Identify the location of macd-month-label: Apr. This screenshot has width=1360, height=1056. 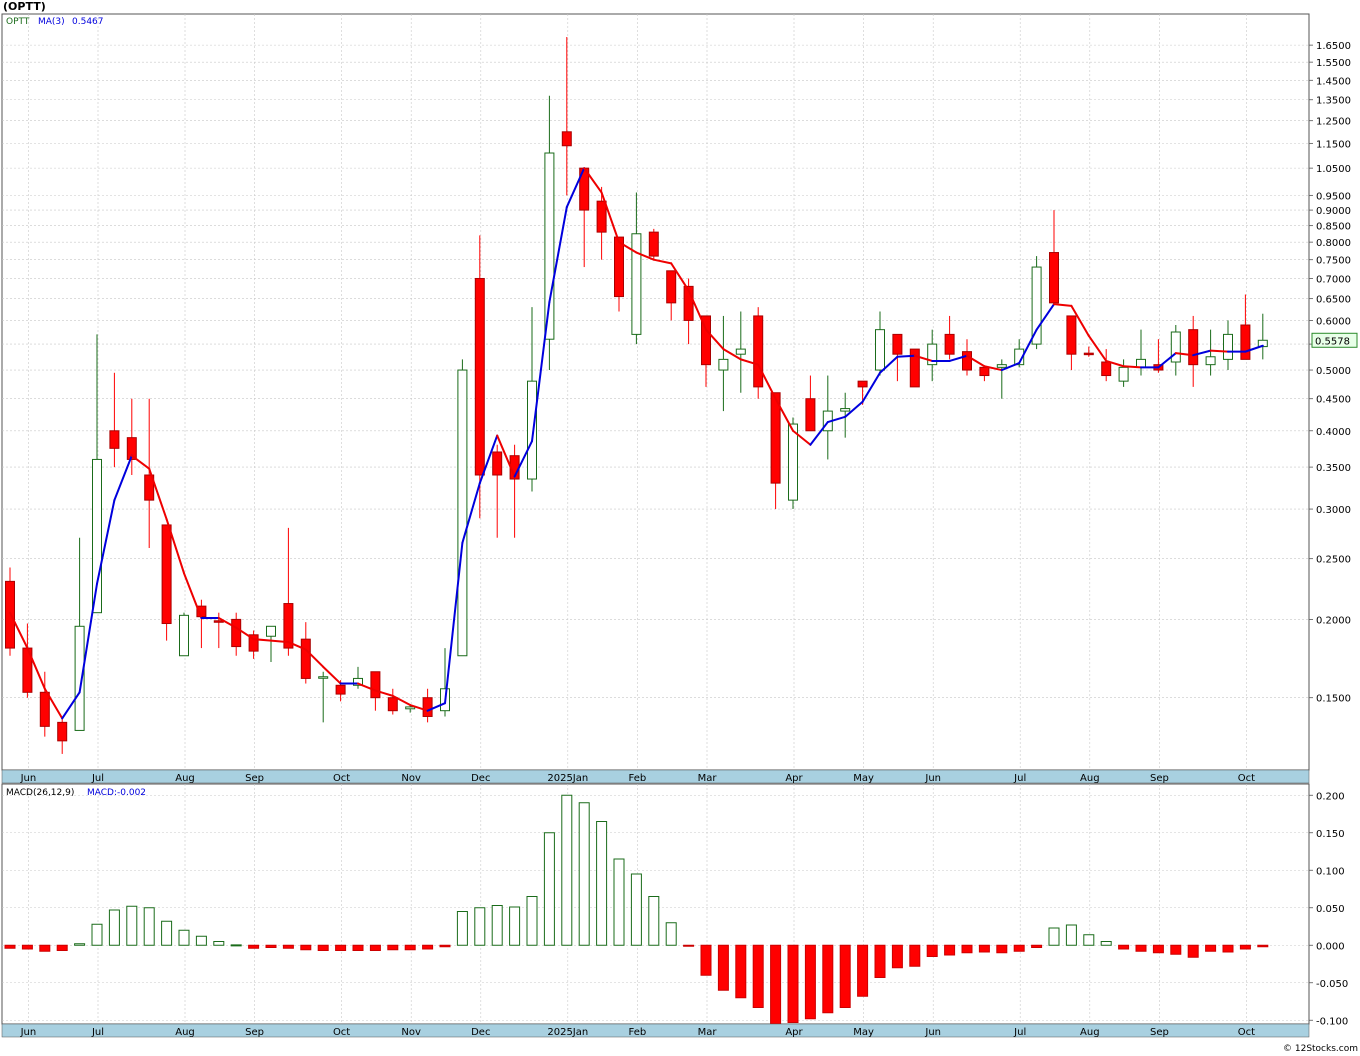
(794, 1032).